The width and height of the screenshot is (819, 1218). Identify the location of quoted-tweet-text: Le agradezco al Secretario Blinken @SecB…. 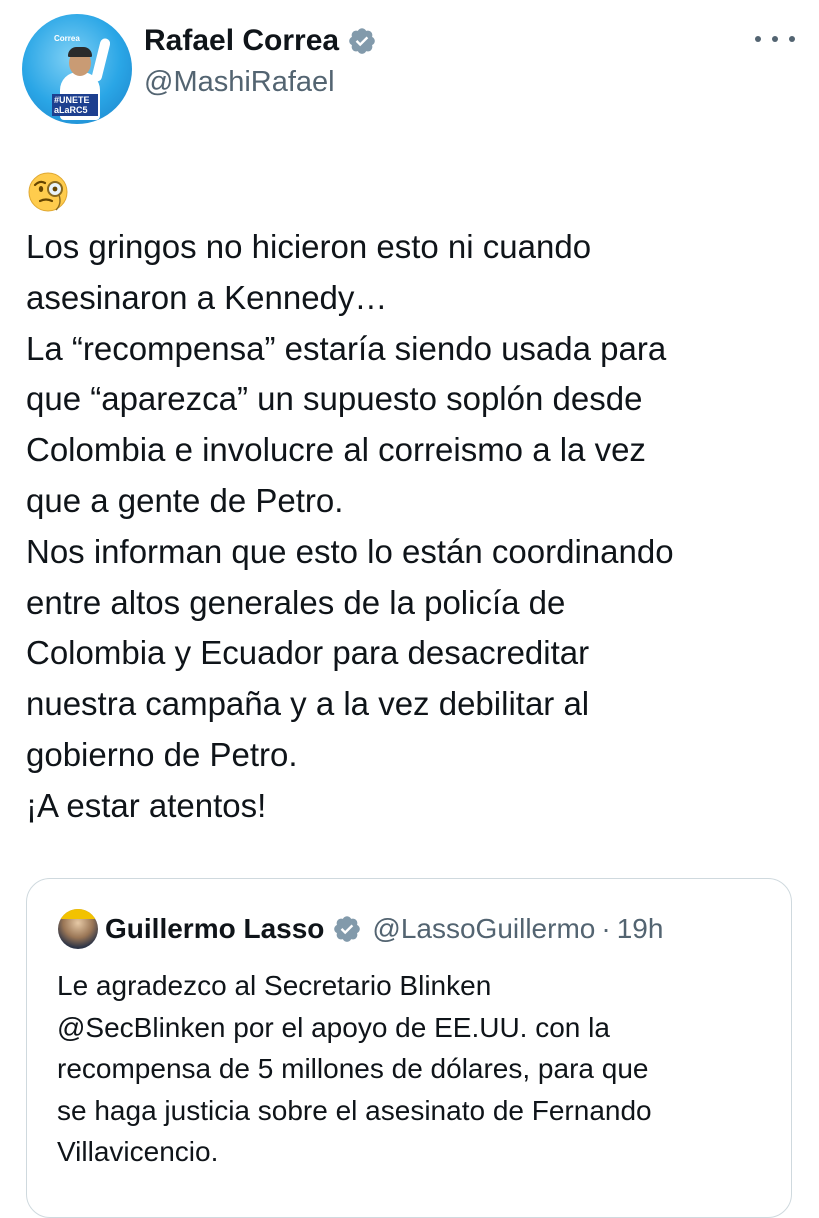
(354, 1068).